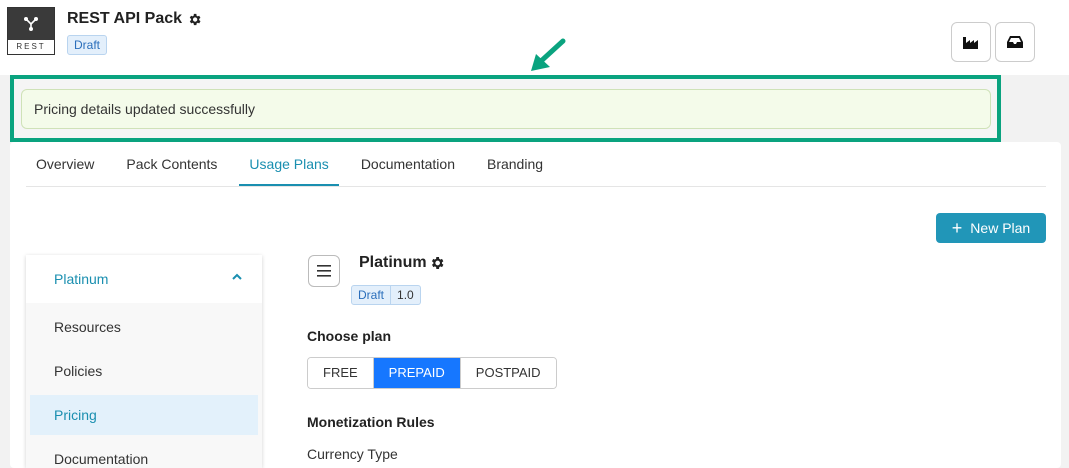 This screenshot has width=1069, height=468. Describe the element at coordinates (289, 164) in the screenshot. I see `tab-usage-plans: Usage Plans` at that location.